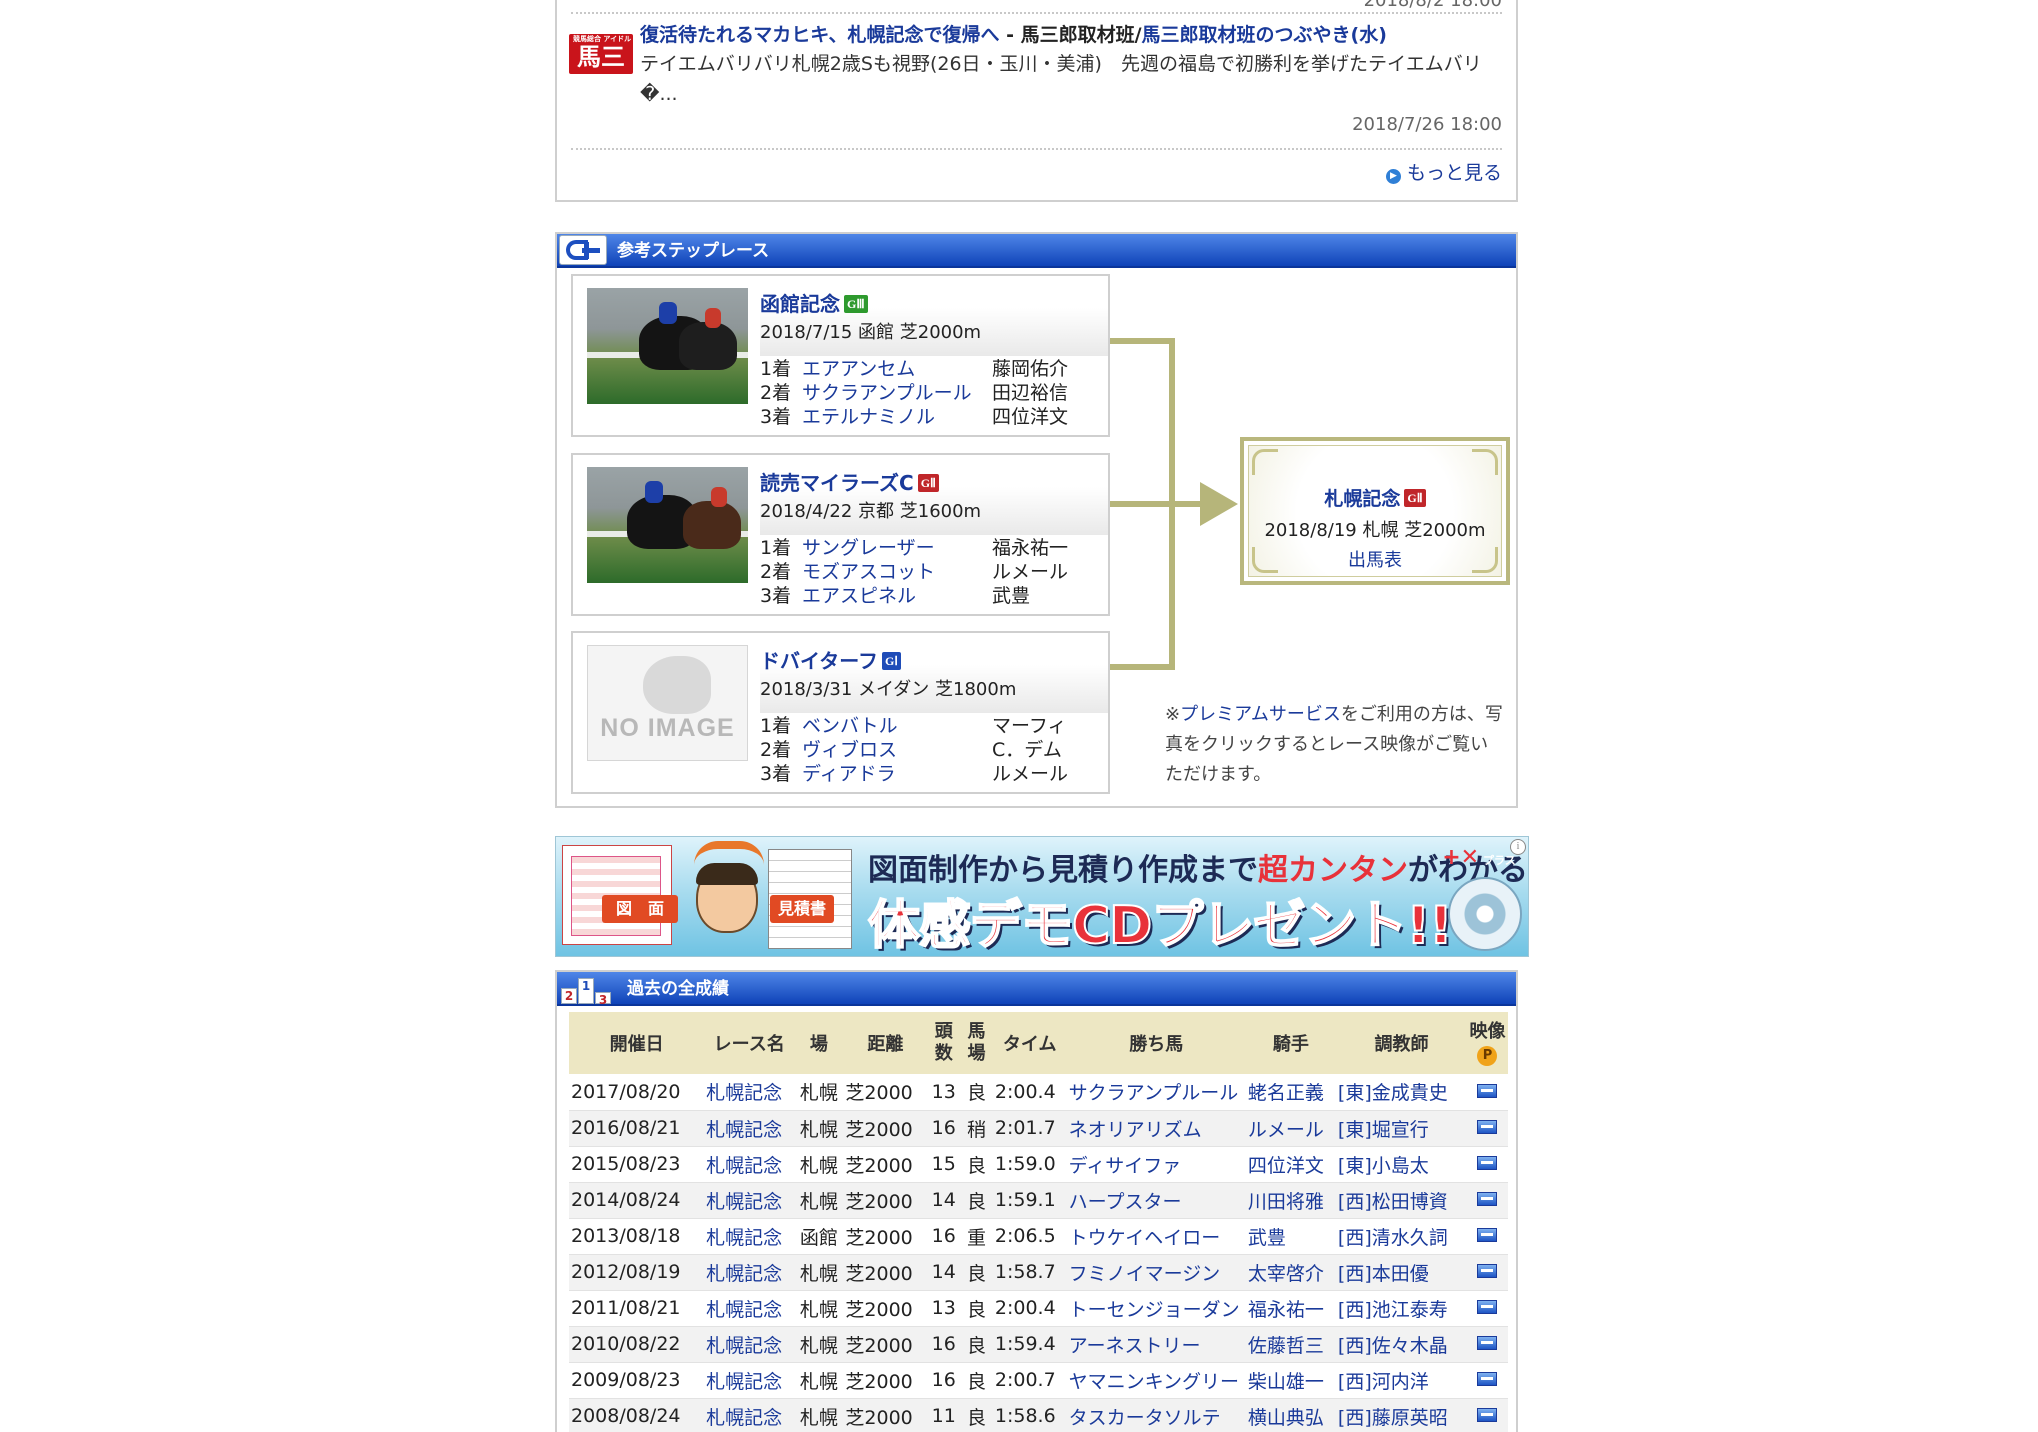 The width and height of the screenshot is (2038, 1432). I want to click on more-news-link: ▶ もっと見る, so click(1443, 171).